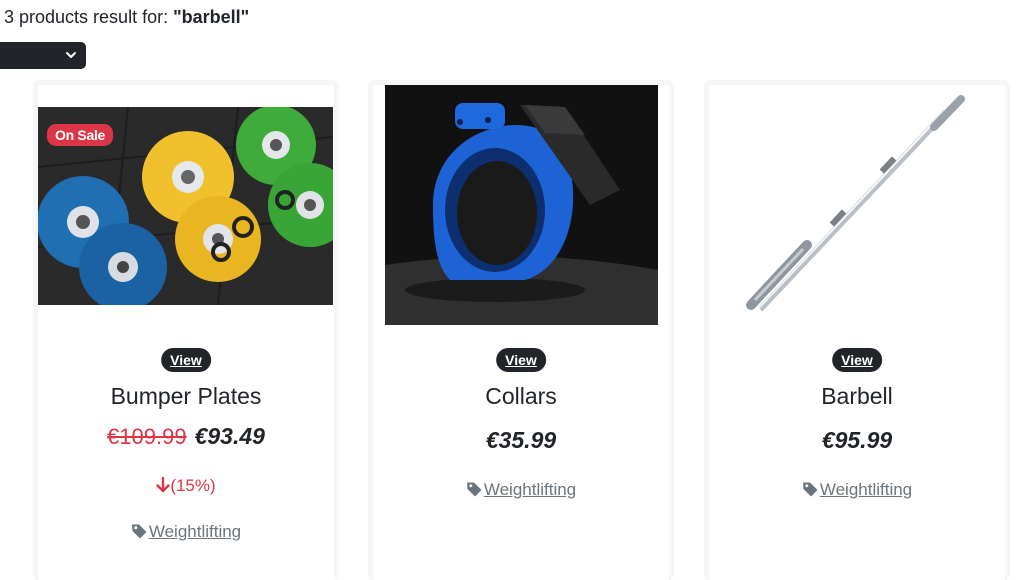 The image size is (1024, 580). I want to click on results-count: 3 products result for:, so click(89, 17).